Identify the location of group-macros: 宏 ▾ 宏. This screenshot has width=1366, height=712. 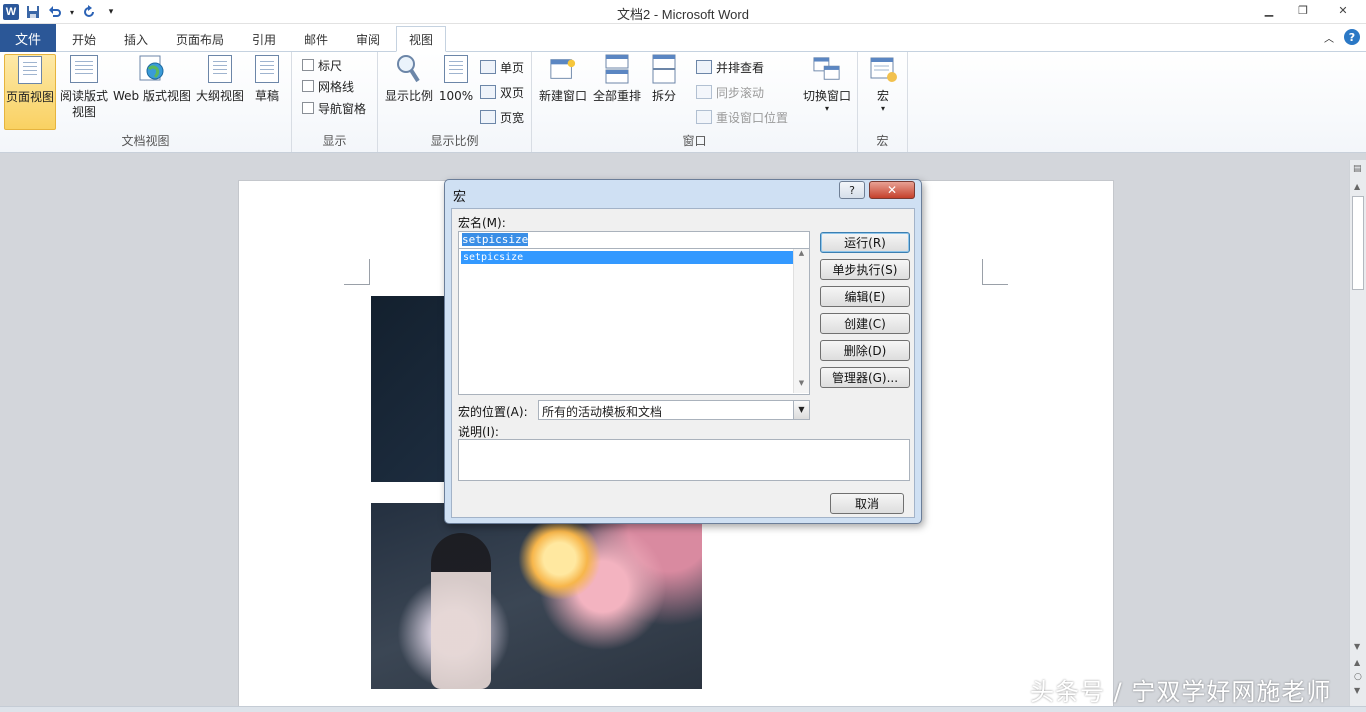
(883, 102).